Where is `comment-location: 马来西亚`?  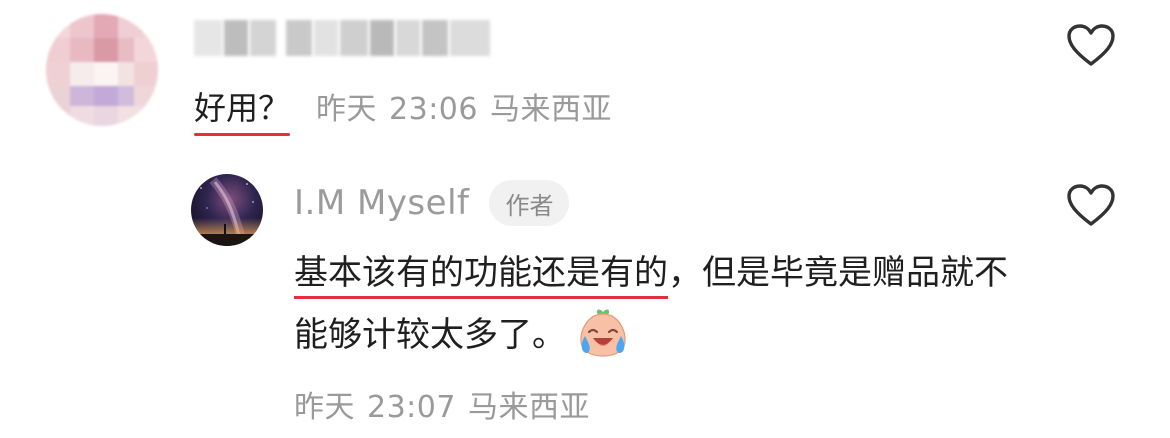 comment-location: 马来西亚 is located at coordinates (550, 109).